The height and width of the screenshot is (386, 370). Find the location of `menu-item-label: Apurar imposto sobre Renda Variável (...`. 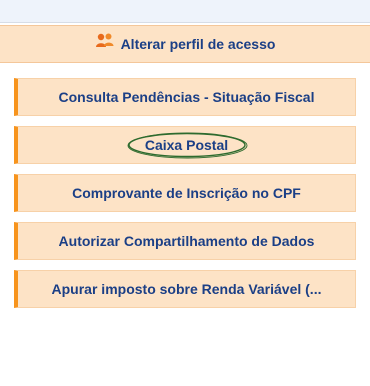

menu-item-label: Apurar imposto sobre Renda Variável (... is located at coordinates (186, 289).